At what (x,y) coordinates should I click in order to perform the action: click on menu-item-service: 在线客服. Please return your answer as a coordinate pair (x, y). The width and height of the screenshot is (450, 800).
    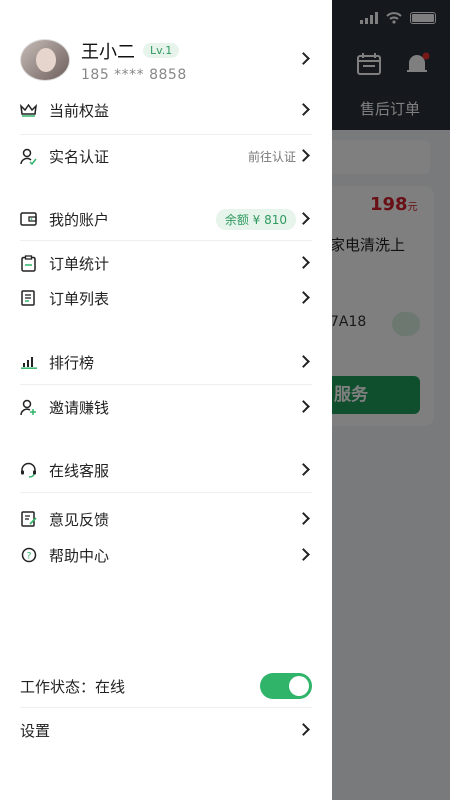
    Looking at the image, I should click on (166, 470).